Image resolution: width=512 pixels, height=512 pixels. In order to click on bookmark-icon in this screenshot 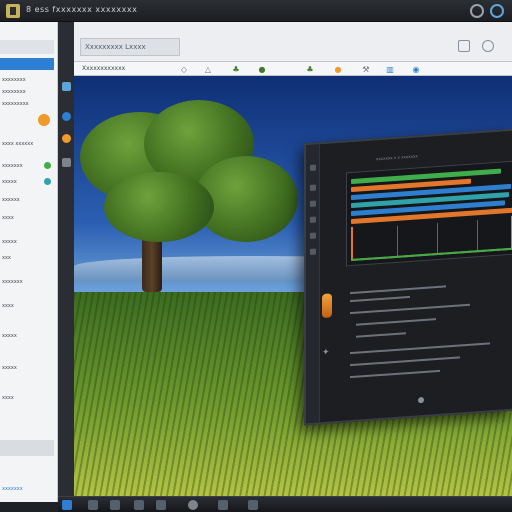, I will do `click(66, 86)`.